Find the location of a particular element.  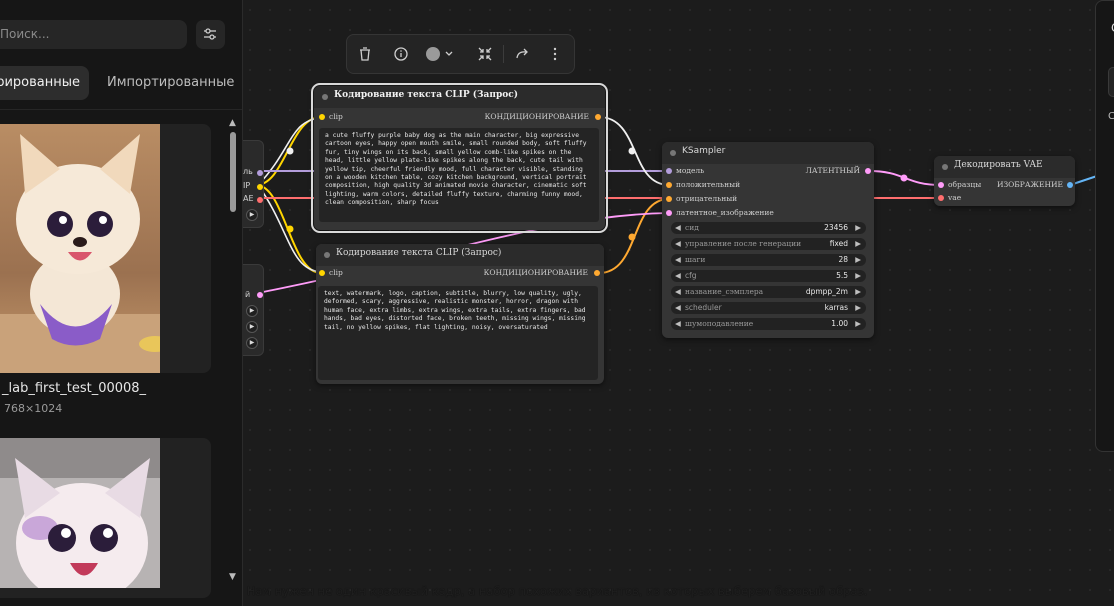

port-negative-in is located at coordinates (669, 199).